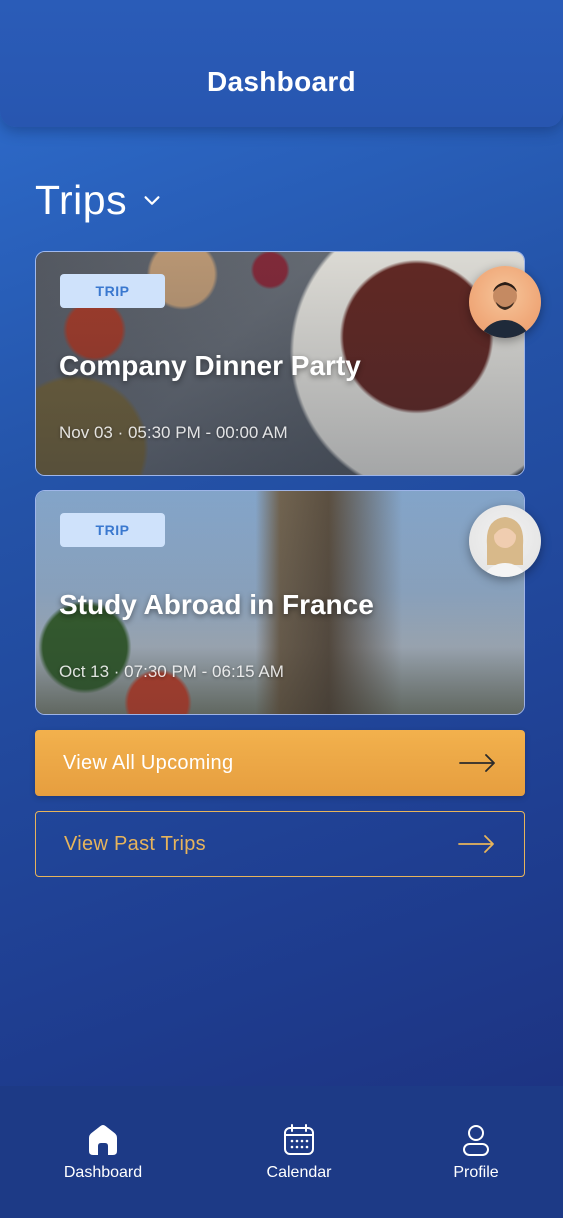 The width and height of the screenshot is (563, 1218). What do you see at coordinates (103, 1172) in the screenshot?
I see `tab-label: Dashboard` at bounding box center [103, 1172].